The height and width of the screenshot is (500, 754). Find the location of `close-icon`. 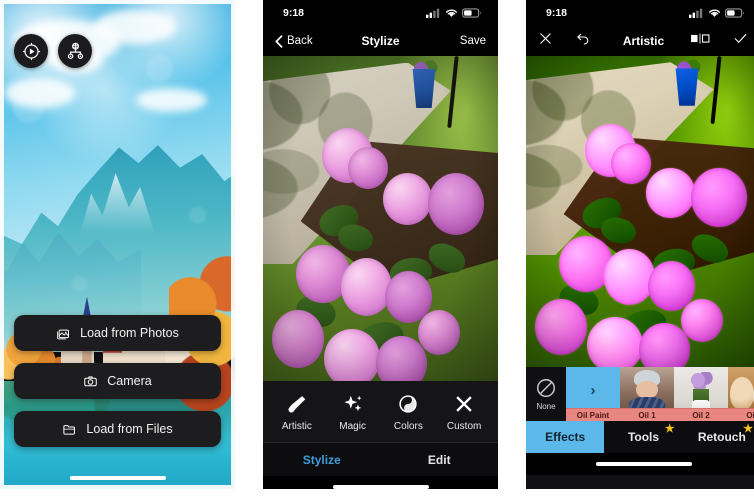

close-icon is located at coordinates (545, 38).